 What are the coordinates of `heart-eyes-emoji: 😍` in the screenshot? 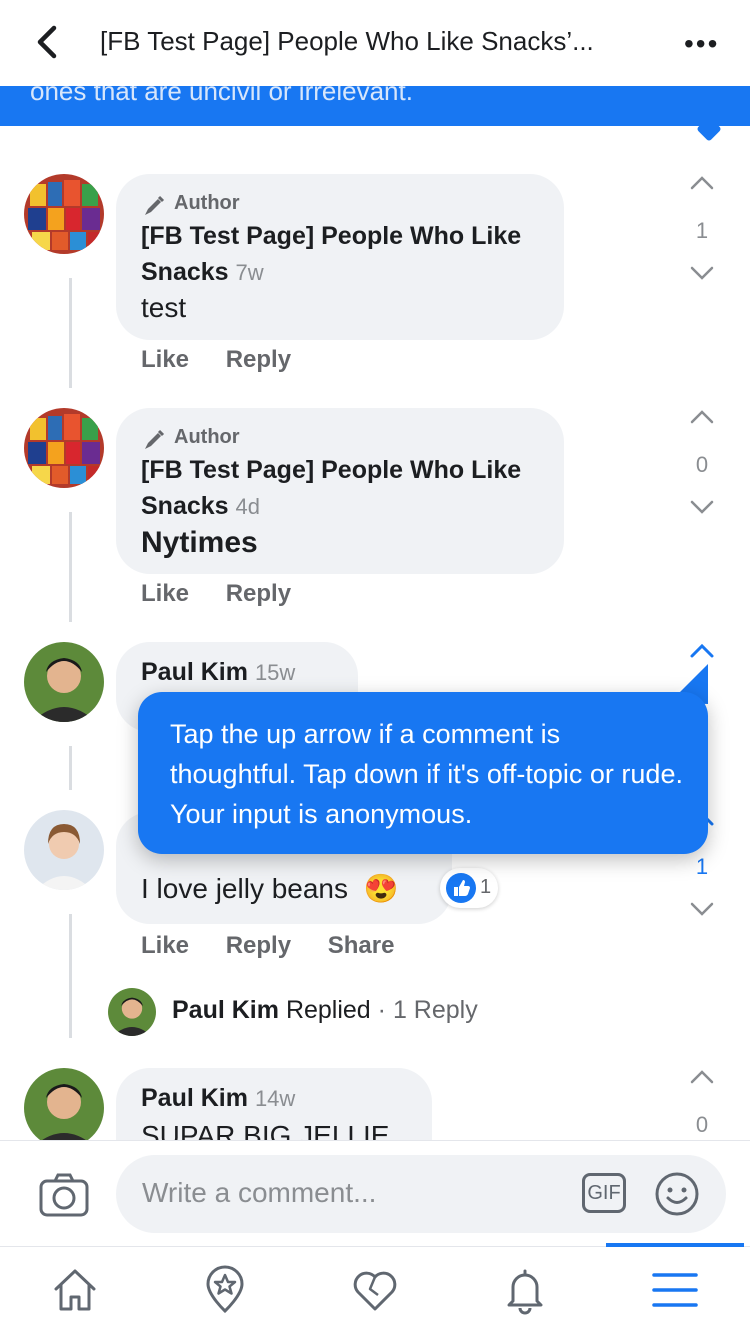 It's located at (381, 888).